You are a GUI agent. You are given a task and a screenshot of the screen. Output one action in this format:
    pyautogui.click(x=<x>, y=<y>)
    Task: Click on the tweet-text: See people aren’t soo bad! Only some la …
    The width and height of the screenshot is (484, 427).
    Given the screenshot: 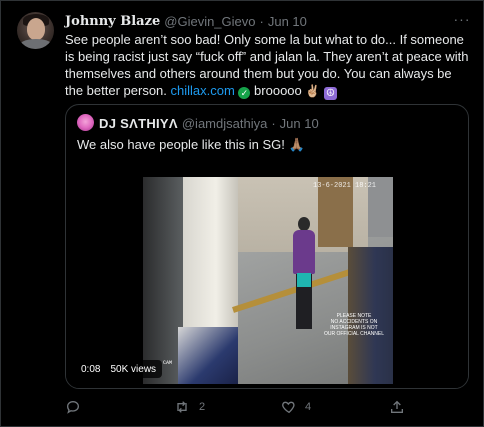 What is the action you would take?
    pyautogui.click(x=269, y=65)
    